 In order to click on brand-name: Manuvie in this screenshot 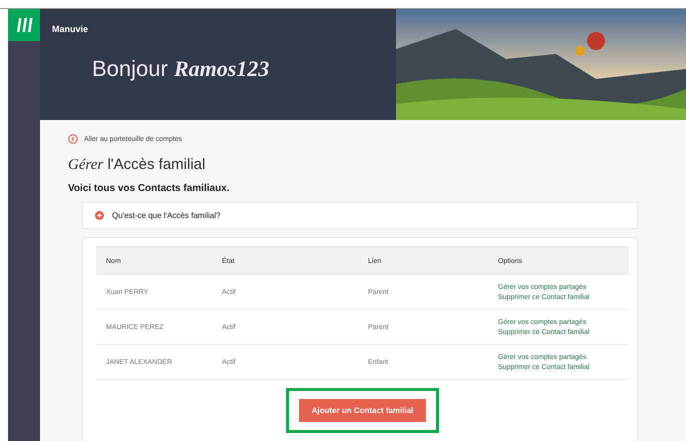, I will do `click(71, 29)`.